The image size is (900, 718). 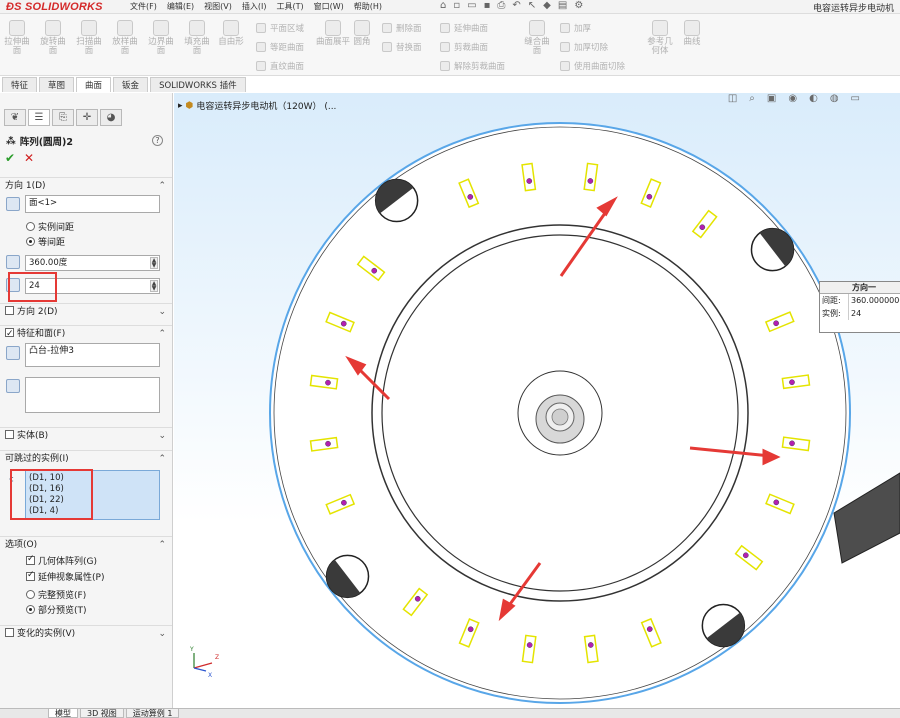 What do you see at coordinates (65, 576) in the screenshot?
I see `propagate-visual-checkbox: 延伸视象属性(P)` at bounding box center [65, 576].